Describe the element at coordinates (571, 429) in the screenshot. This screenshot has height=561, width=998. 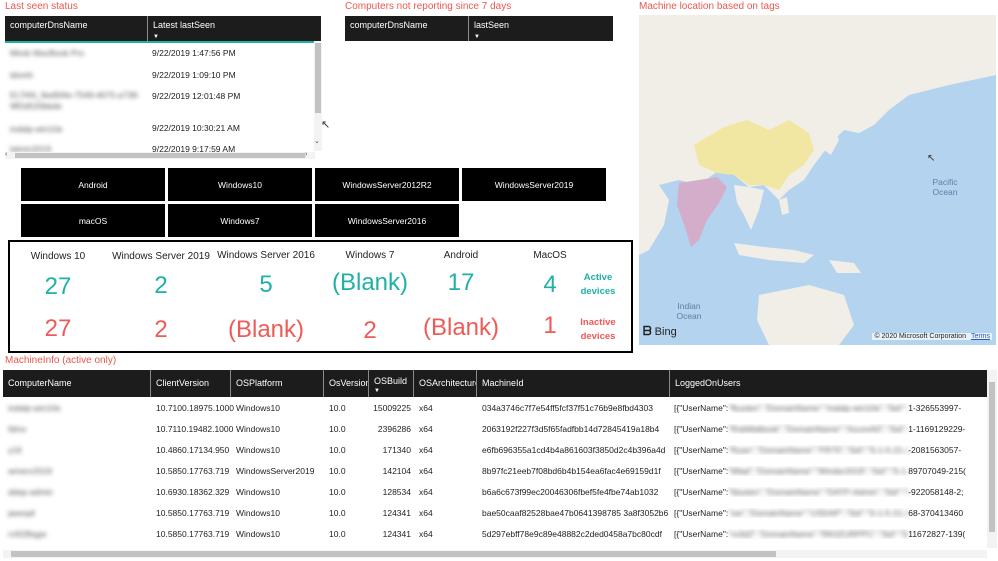
I see `table-cell: 2063192f227f3d5f65fadfbb14d72845419a18b4` at that location.